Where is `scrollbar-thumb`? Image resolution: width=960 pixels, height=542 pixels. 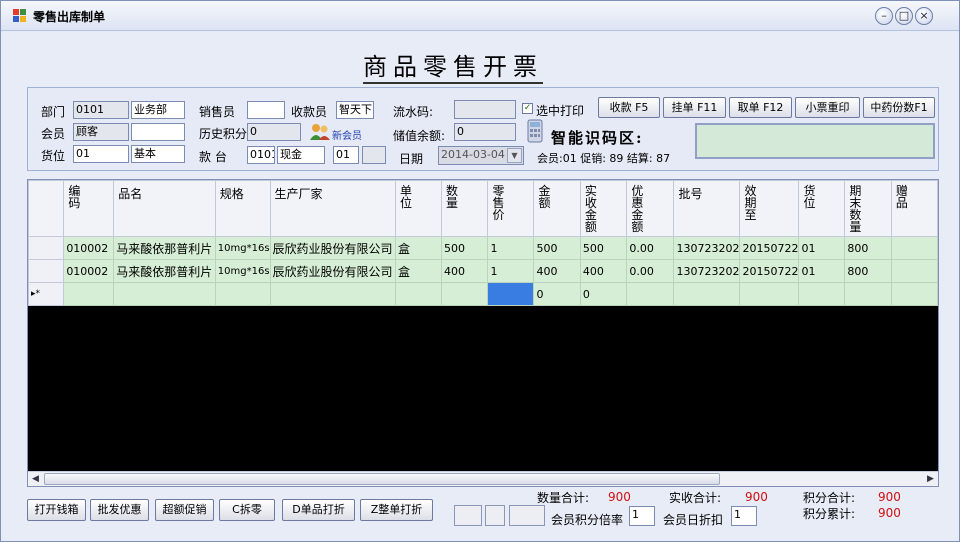 scrollbar-thumb is located at coordinates (382, 479).